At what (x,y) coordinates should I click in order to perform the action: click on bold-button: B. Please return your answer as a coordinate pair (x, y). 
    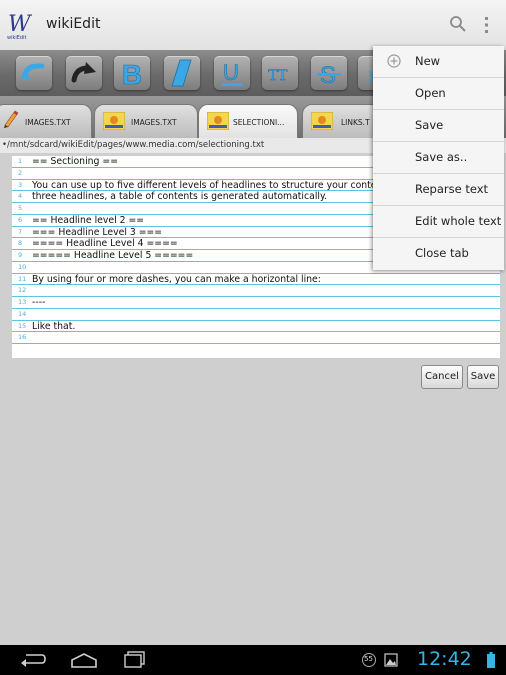
    Looking at the image, I should click on (132, 73).